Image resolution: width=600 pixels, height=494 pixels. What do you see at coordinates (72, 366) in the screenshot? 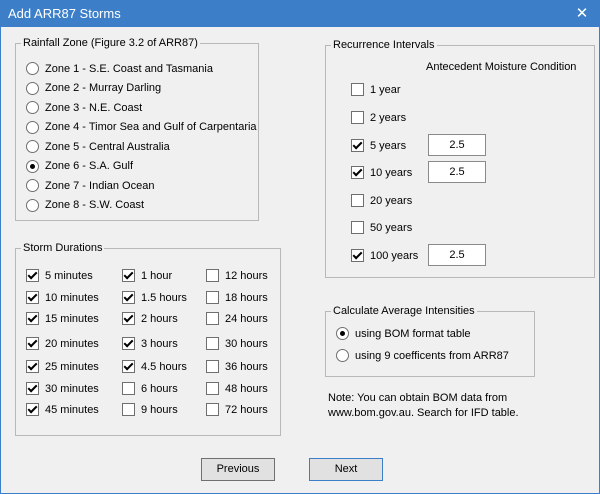
I see `duration-option-label: 25 minutes` at bounding box center [72, 366].